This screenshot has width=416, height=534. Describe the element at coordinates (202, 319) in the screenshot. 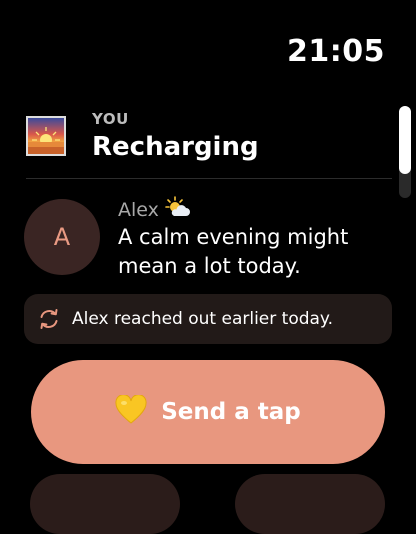

I see `notice-text: Alex reached out earlier today.` at that location.